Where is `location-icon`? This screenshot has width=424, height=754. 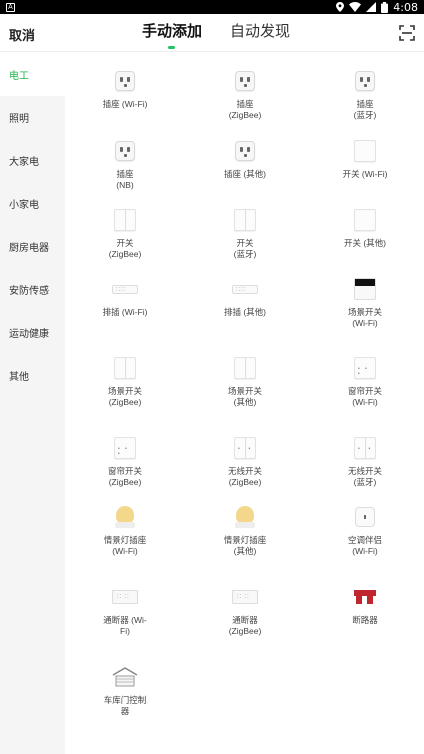
location-icon is located at coordinates (340, 7).